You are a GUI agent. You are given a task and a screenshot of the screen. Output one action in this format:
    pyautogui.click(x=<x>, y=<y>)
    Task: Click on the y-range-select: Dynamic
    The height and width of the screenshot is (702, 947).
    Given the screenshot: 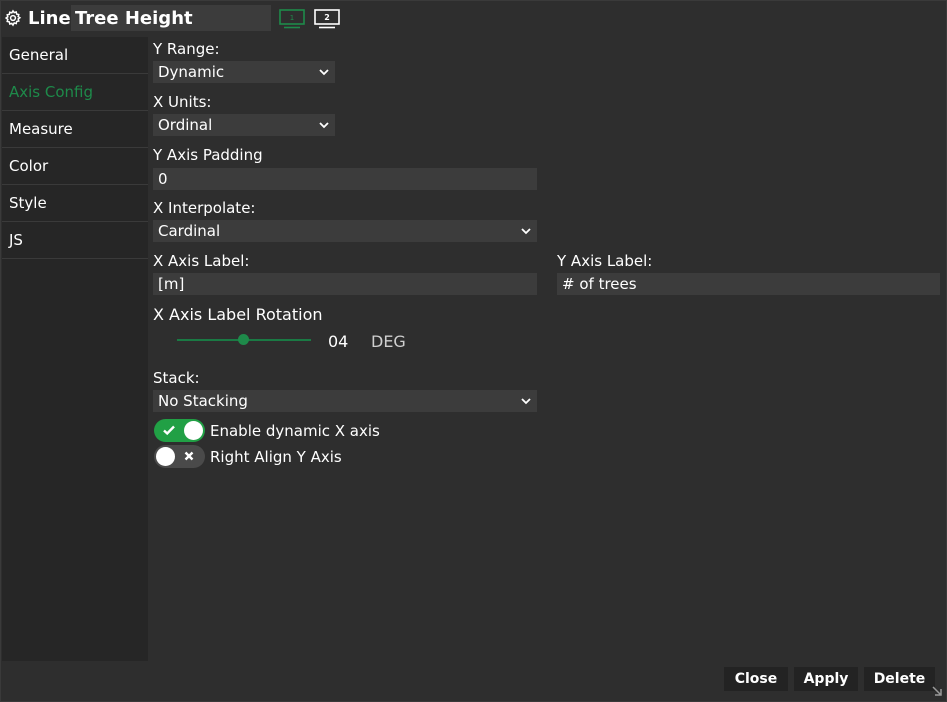 What is the action you would take?
    pyautogui.click(x=244, y=72)
    